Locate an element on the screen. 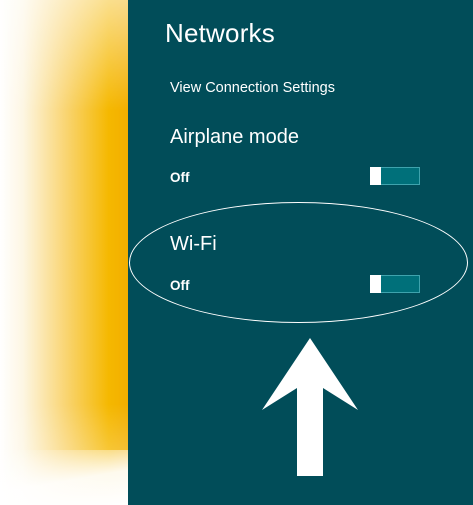 This screenshot has width=473, height=505. wifi-toggle is located at coordinates (395, 284).